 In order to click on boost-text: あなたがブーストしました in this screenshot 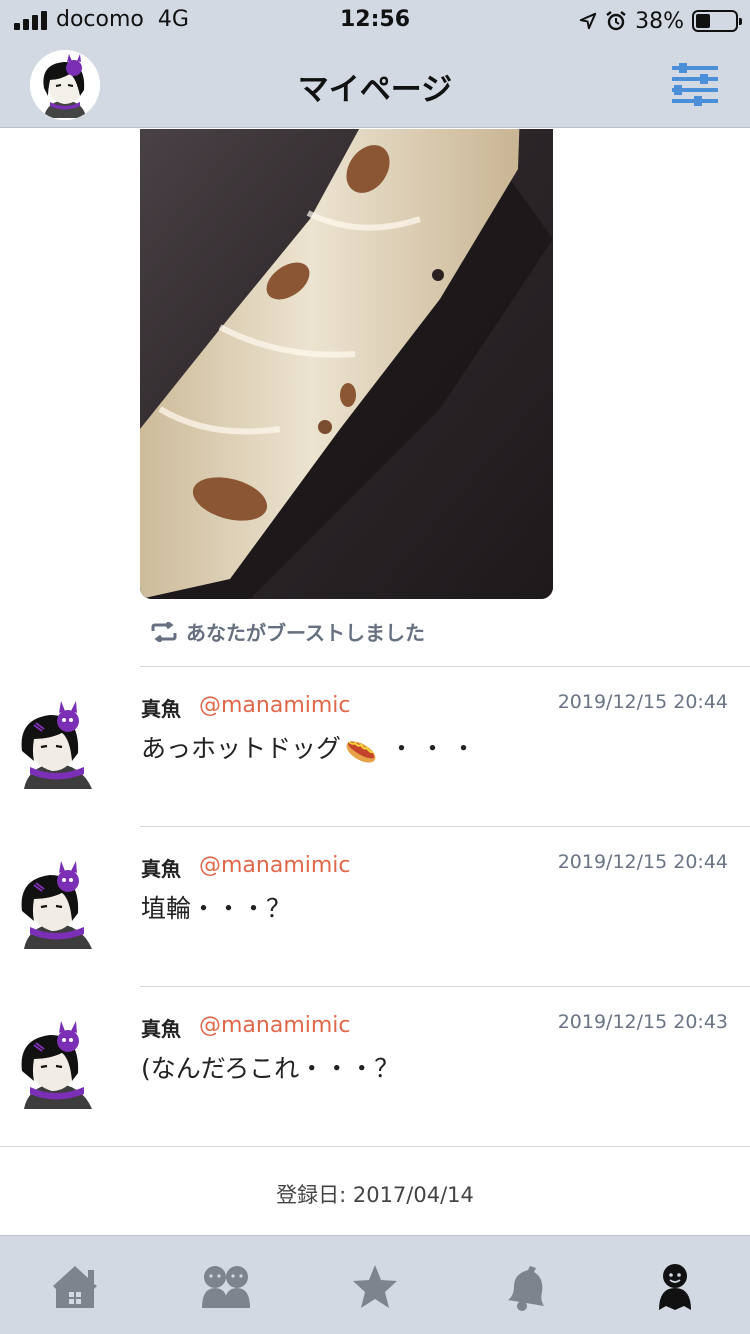, I will do `click(305, 633)`.